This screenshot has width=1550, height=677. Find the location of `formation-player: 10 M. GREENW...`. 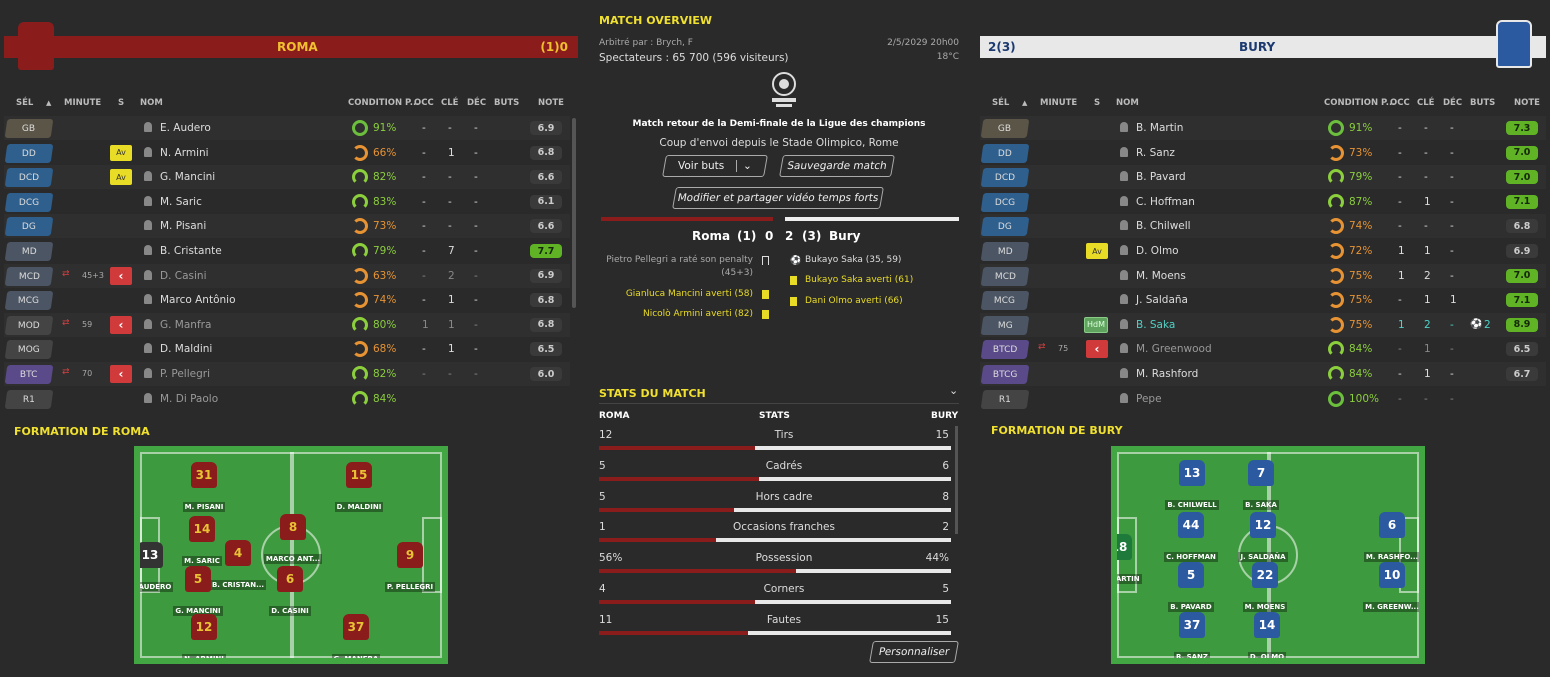

formation-player: 10 M. GREENW... is located at coordinates (1388, 587).